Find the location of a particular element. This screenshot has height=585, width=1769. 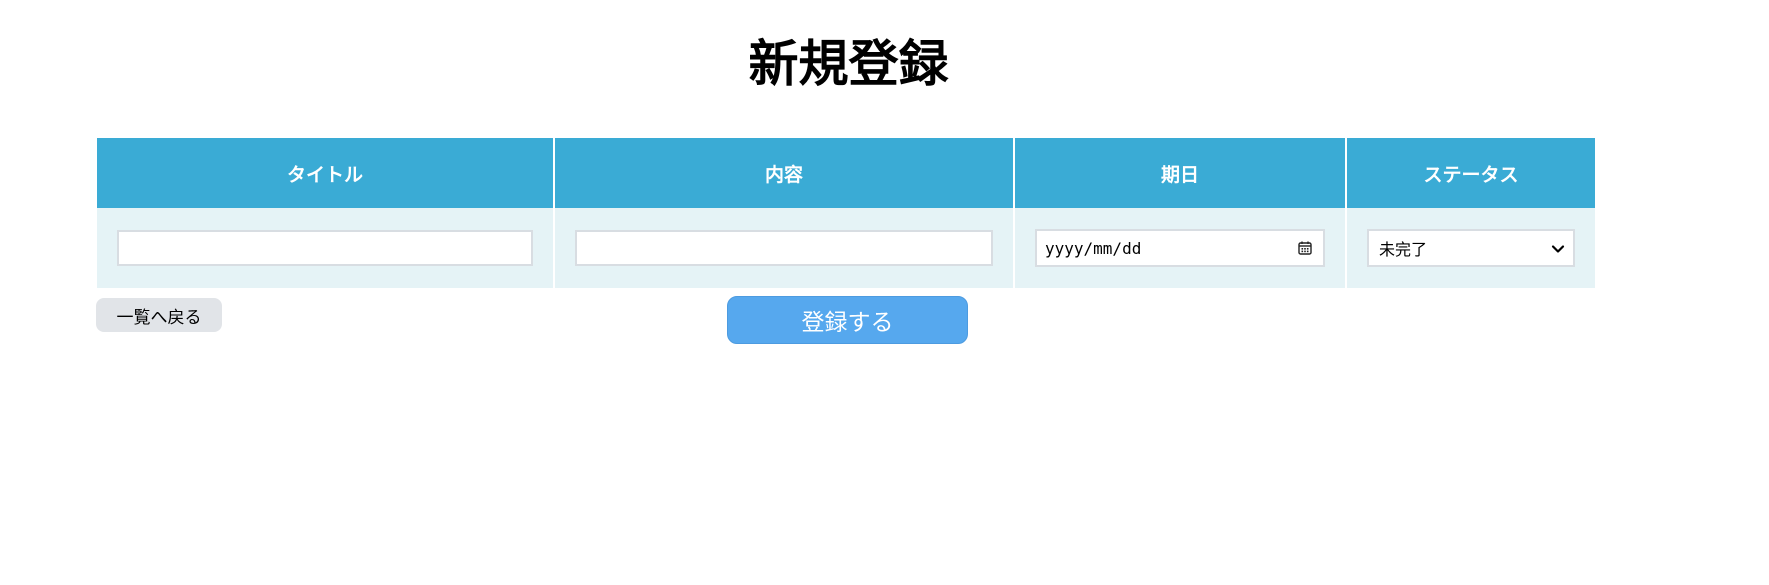

back-to-list-button: 一覧へ戻る is located at coordinates (159, 315).